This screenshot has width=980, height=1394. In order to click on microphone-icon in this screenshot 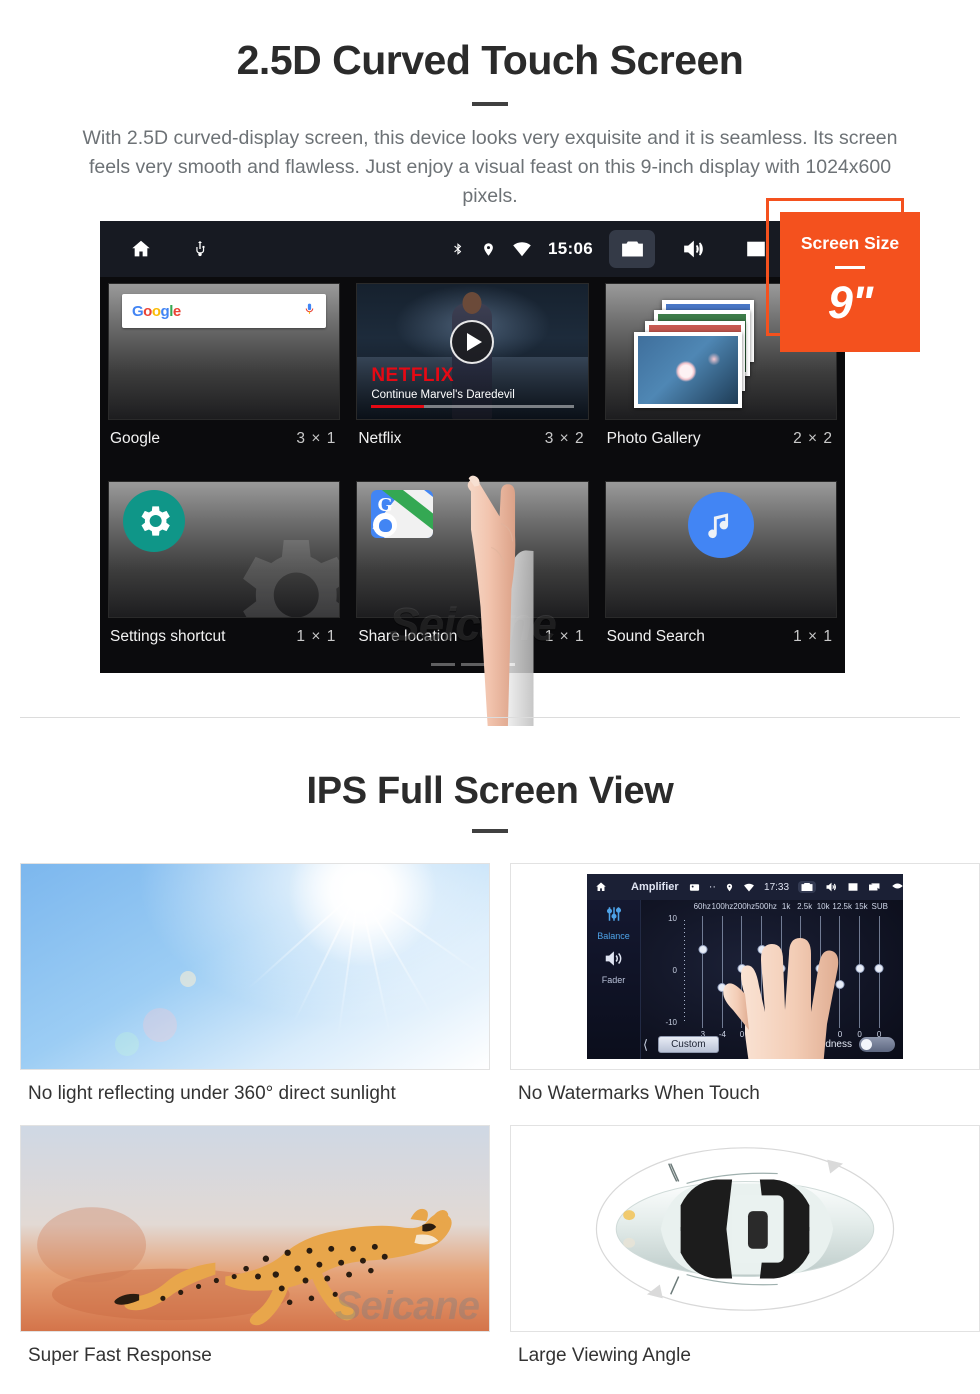, I will do `click(309, 311)`.